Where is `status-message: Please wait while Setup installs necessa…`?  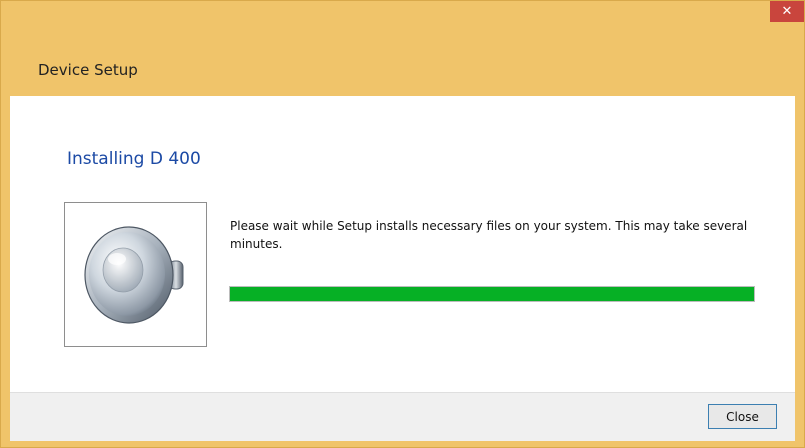 status-message: Please wait while Setup installs necessa… is located at coordinates (489, 235).